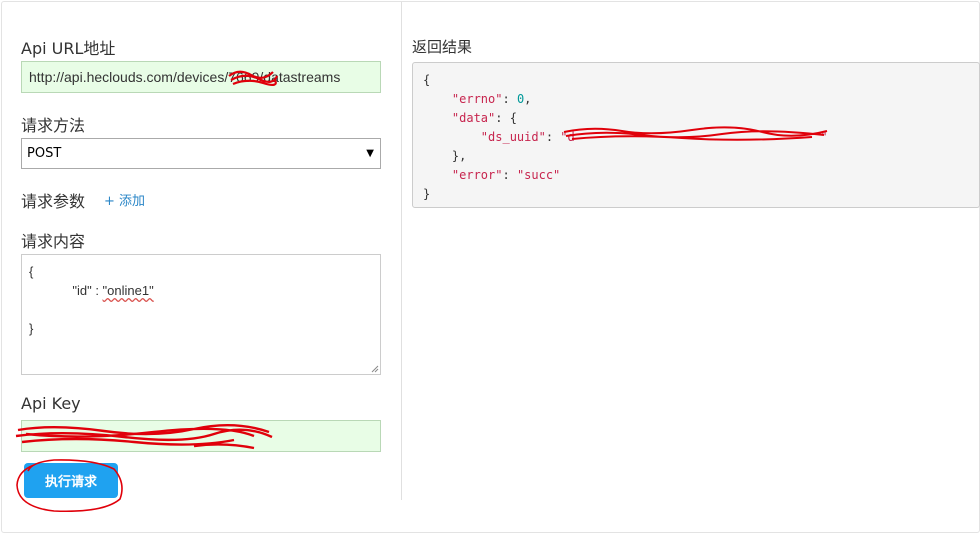  Describe the element at coordinates (71, 480) in the screenshot. I see `execute-request-button: 执行请求` at that location.